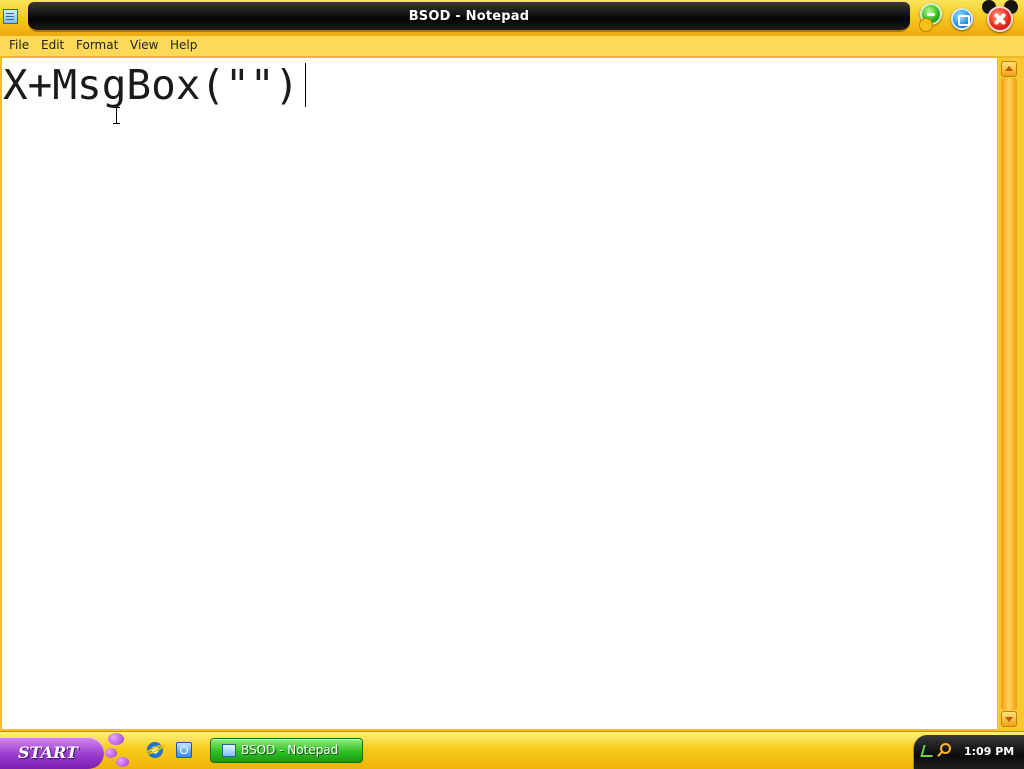 This screenshot has height=769, width=1024. What do you see at coordinates (306, 85) in the screenshot?
I see `text-caret` at bounding box center [306, 85].